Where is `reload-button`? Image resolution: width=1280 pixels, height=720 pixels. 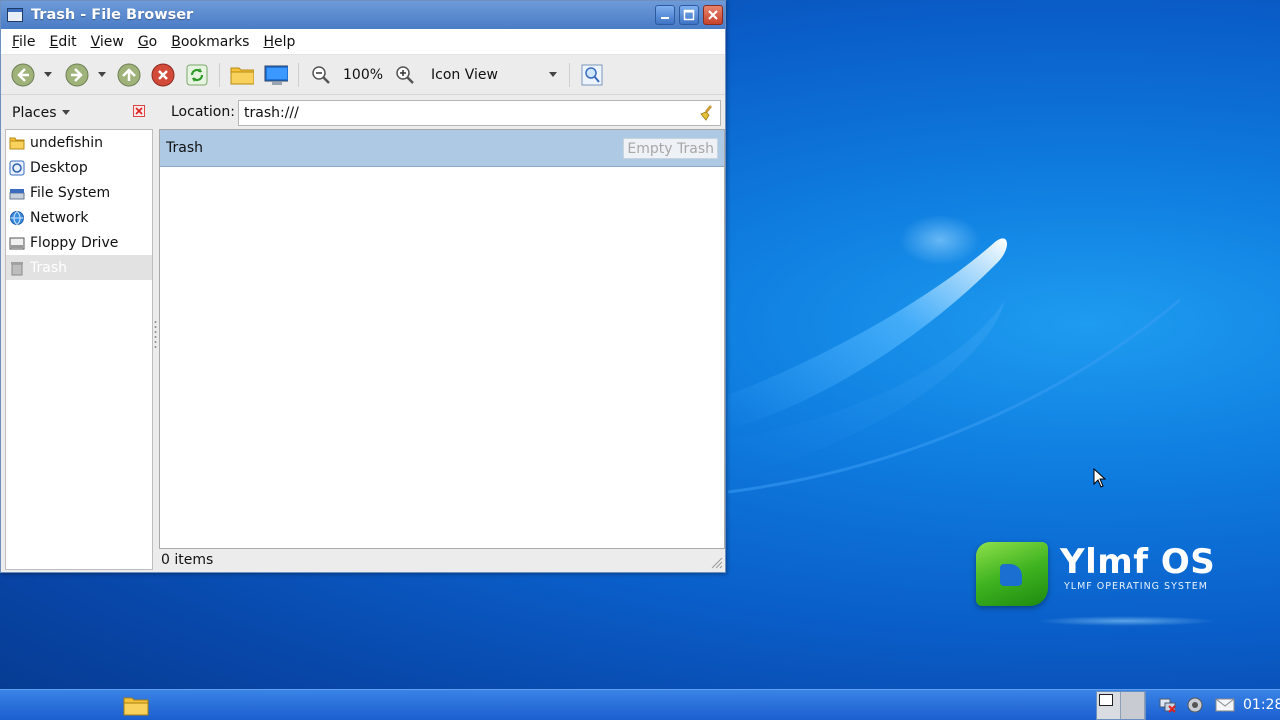
reload-button is located at coordinates (197, 75).